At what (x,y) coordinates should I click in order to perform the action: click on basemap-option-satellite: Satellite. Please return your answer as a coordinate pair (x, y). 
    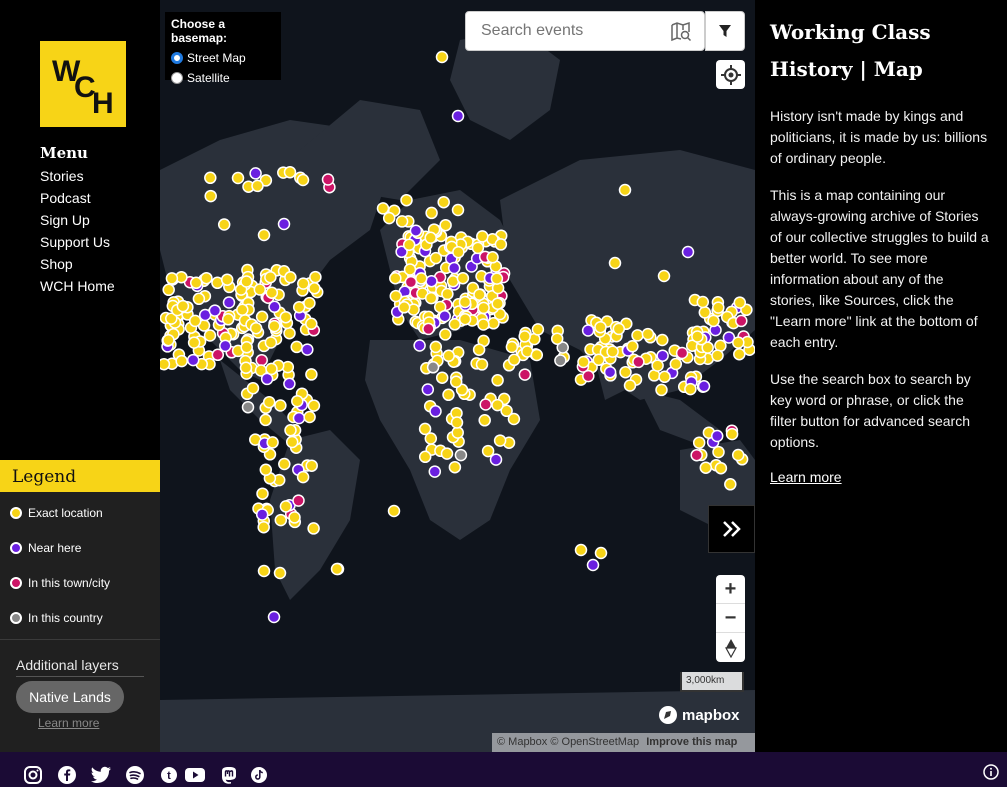
    Looking at the image, I should click on (223, 78).